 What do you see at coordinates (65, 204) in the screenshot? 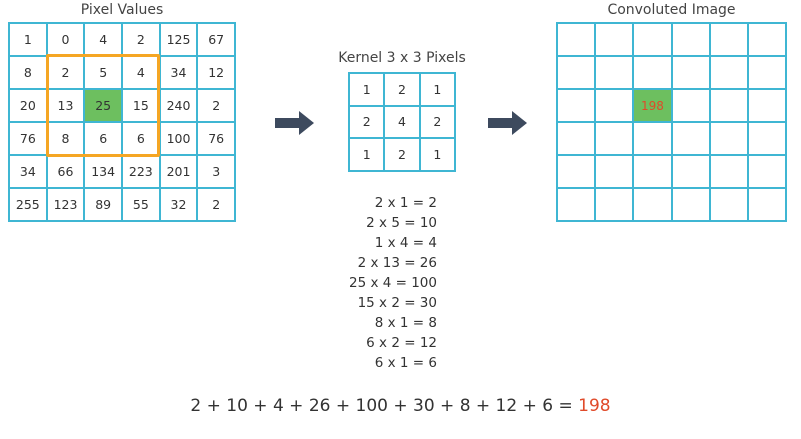
I see `pixel-cell: 123` at bounding box center [65, 204].